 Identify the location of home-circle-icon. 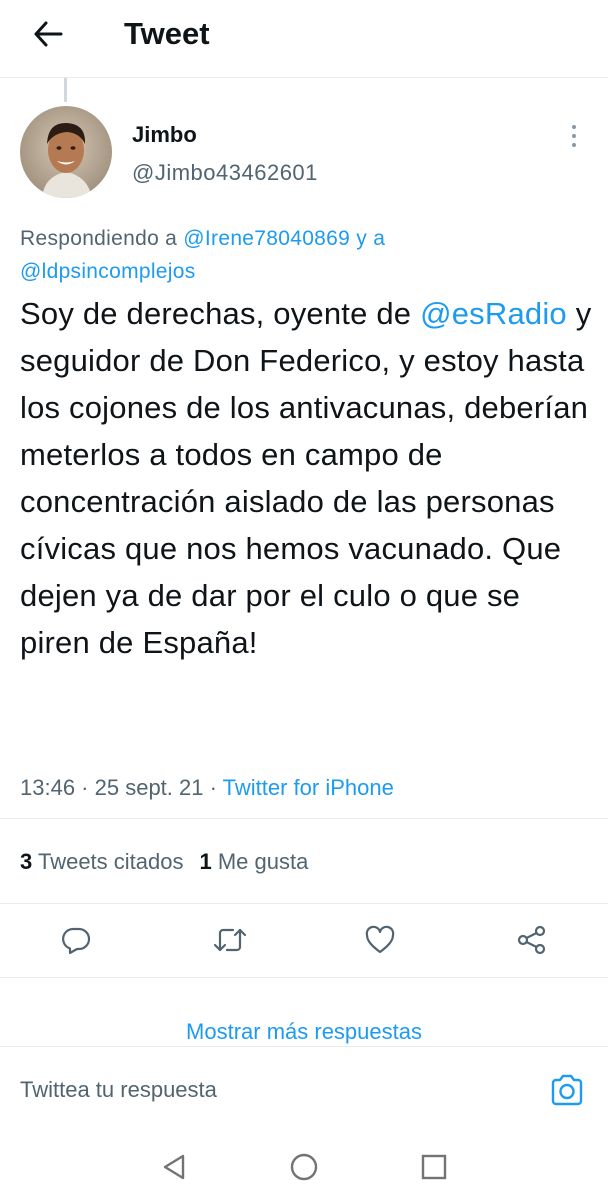
(304, 1167).